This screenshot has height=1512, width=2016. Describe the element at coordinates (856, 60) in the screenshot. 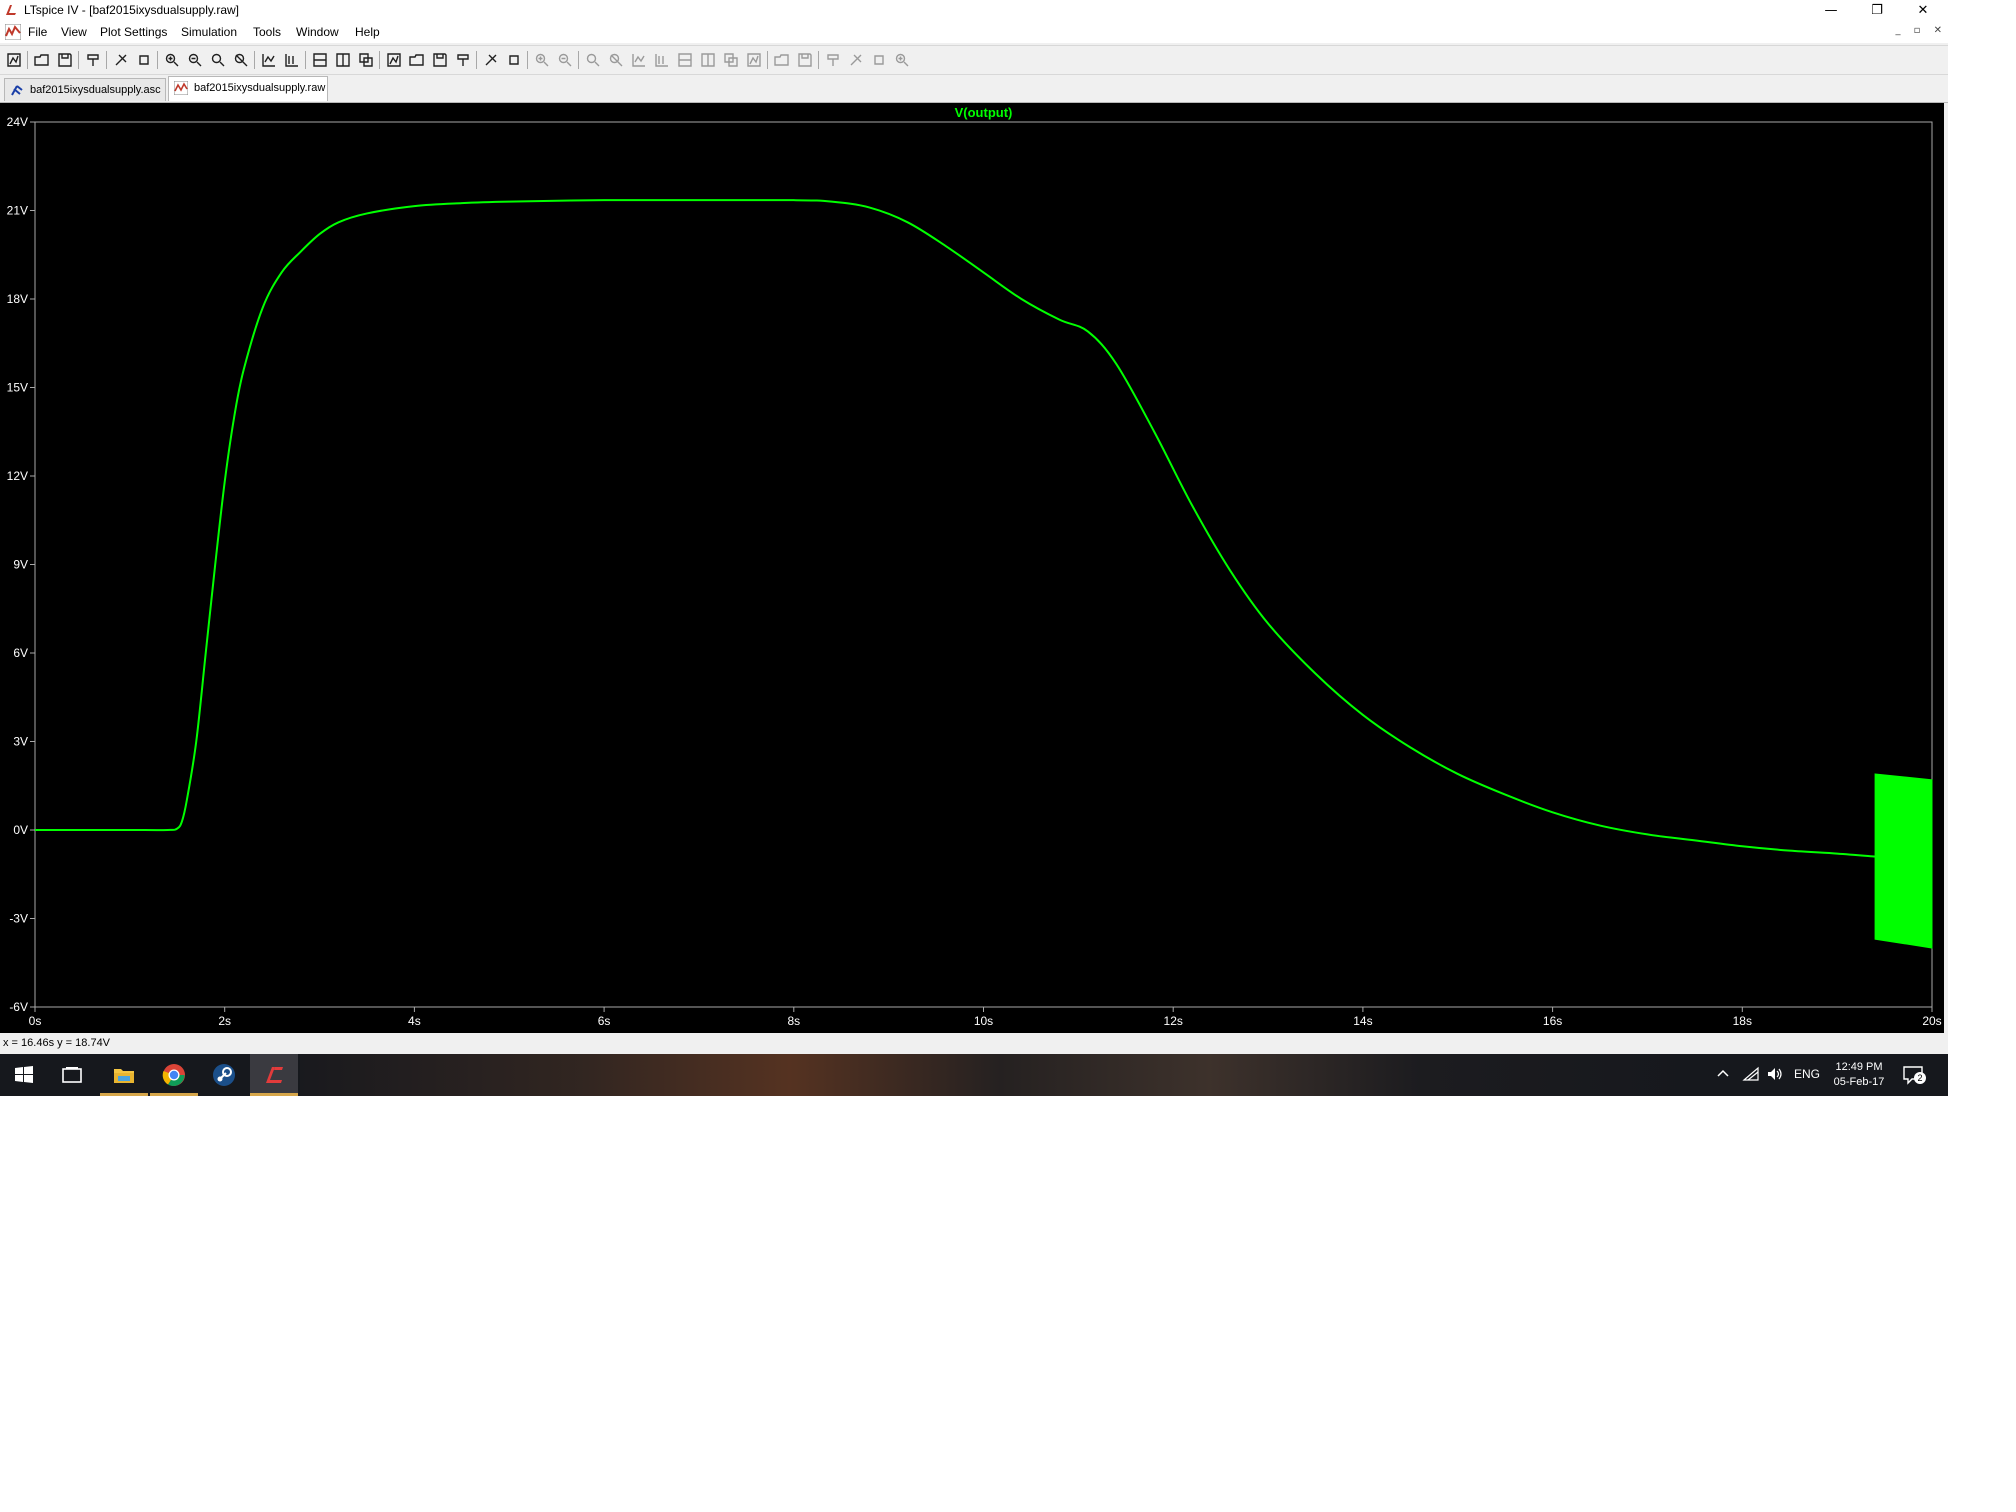

I see `mirror-icon` at that location.